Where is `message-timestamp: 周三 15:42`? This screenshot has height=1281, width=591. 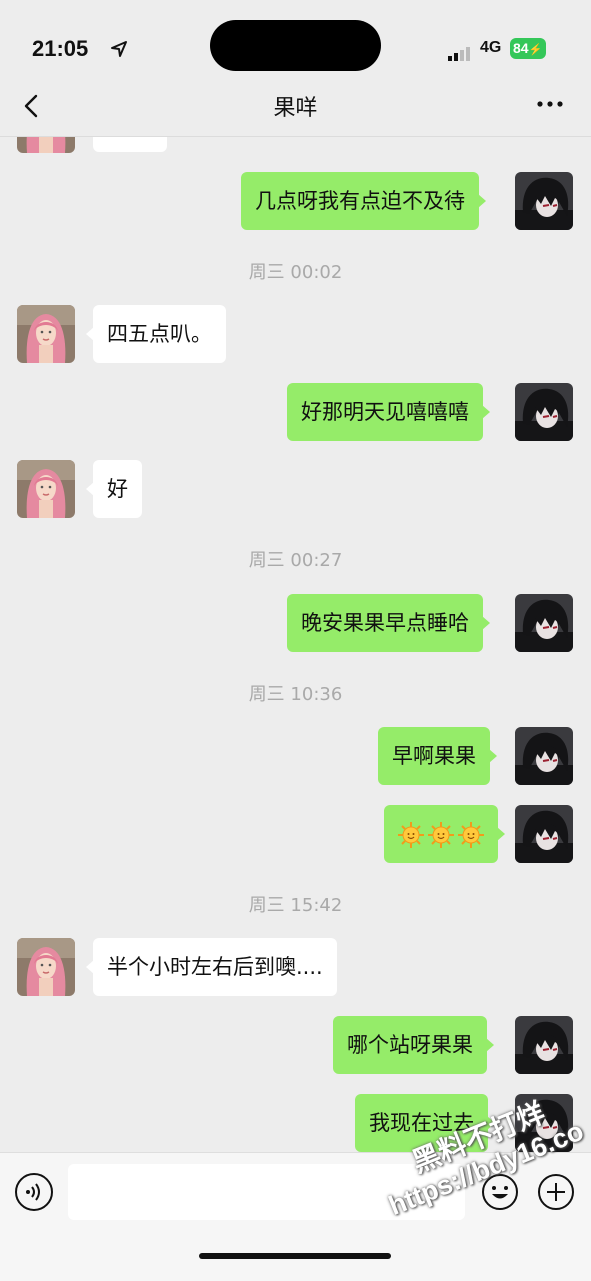 message-timestamp: 周三 15:42 is located at coordinates (295, 905).